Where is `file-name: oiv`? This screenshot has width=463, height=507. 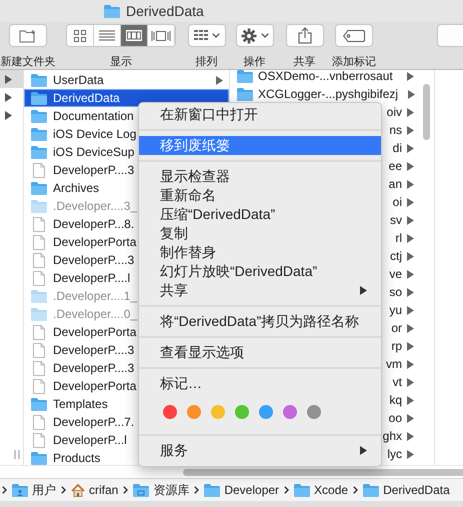
file-name: oiv is located at coordinates (394, 112).